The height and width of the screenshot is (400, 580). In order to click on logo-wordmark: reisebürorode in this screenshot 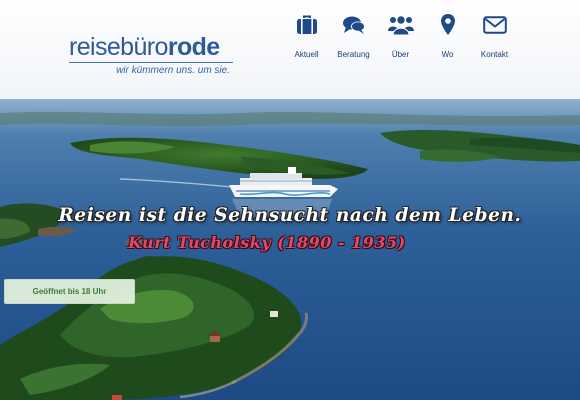, I will do `click(151, 47)`.